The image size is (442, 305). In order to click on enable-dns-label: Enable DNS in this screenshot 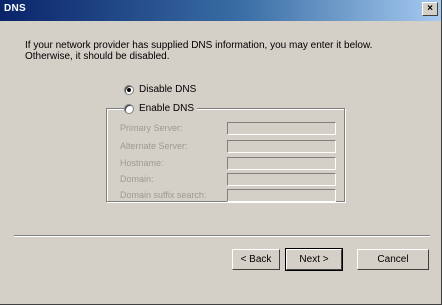, I will do `click(167, 108)`.